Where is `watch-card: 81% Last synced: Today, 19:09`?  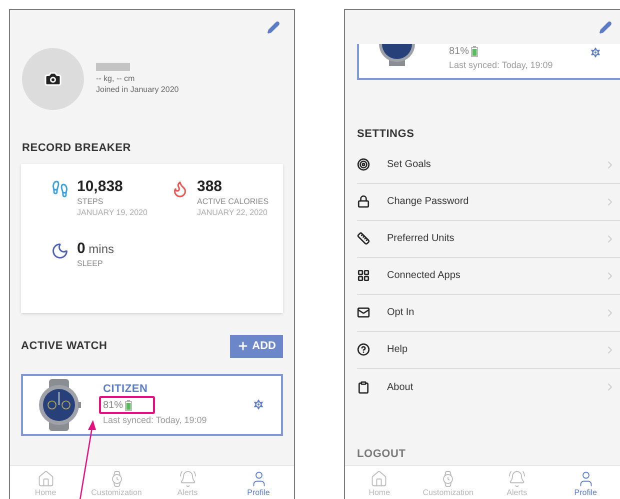
watch-card: 81% Last synced: Today, 19:09 is located at coordinates (488, 62).